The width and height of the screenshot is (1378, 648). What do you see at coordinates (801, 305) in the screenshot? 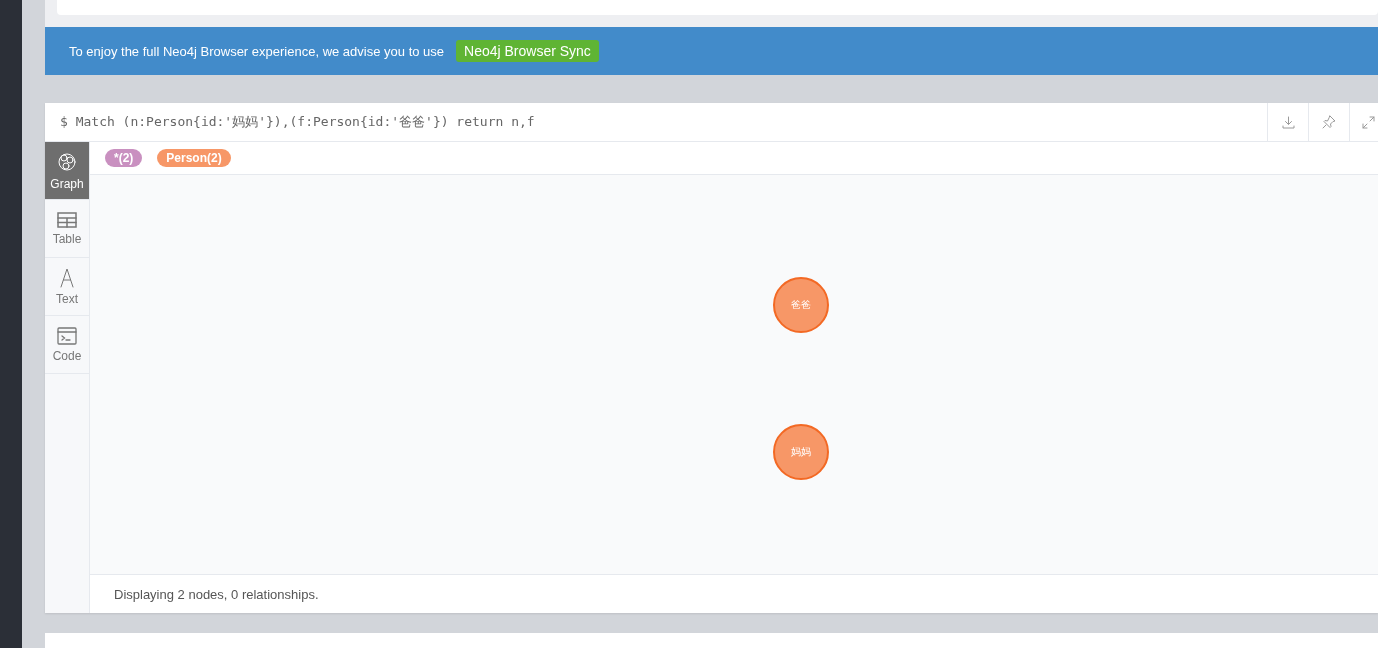
I see `graph-node: 爸爸` at bounding box center [801, 305].